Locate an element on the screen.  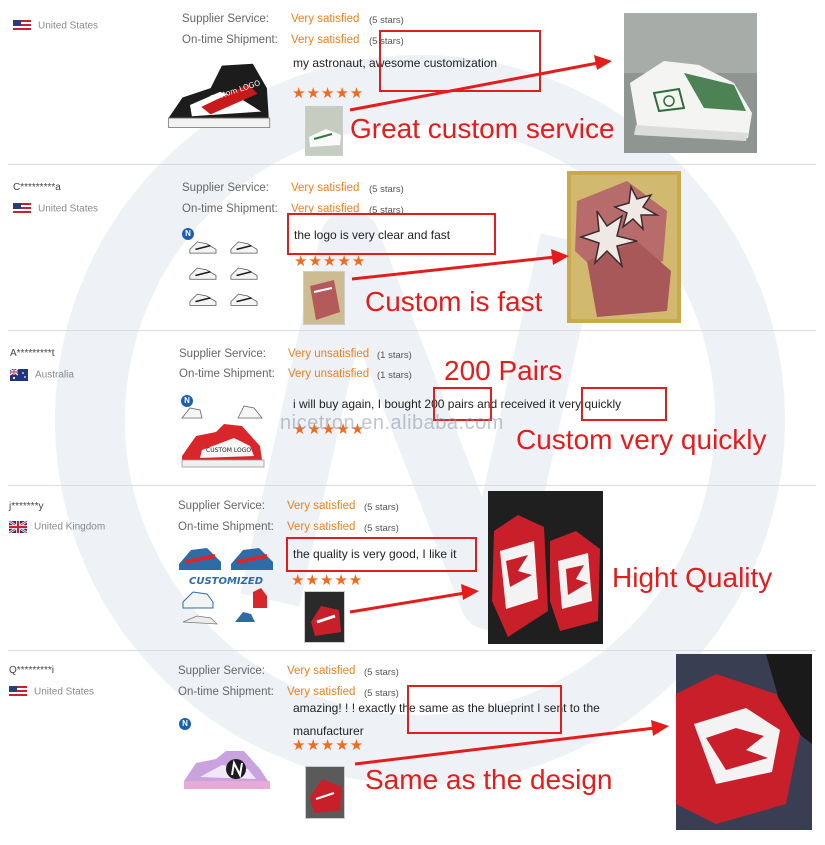
review-caption: Same as the design is located at coordinates (489, 779).